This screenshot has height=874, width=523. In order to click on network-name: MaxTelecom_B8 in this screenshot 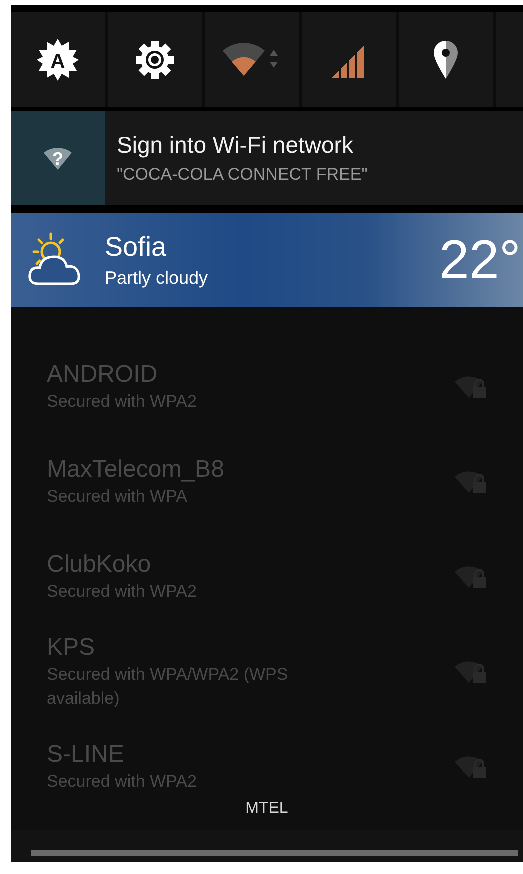, I will do `click(136, 469)`.